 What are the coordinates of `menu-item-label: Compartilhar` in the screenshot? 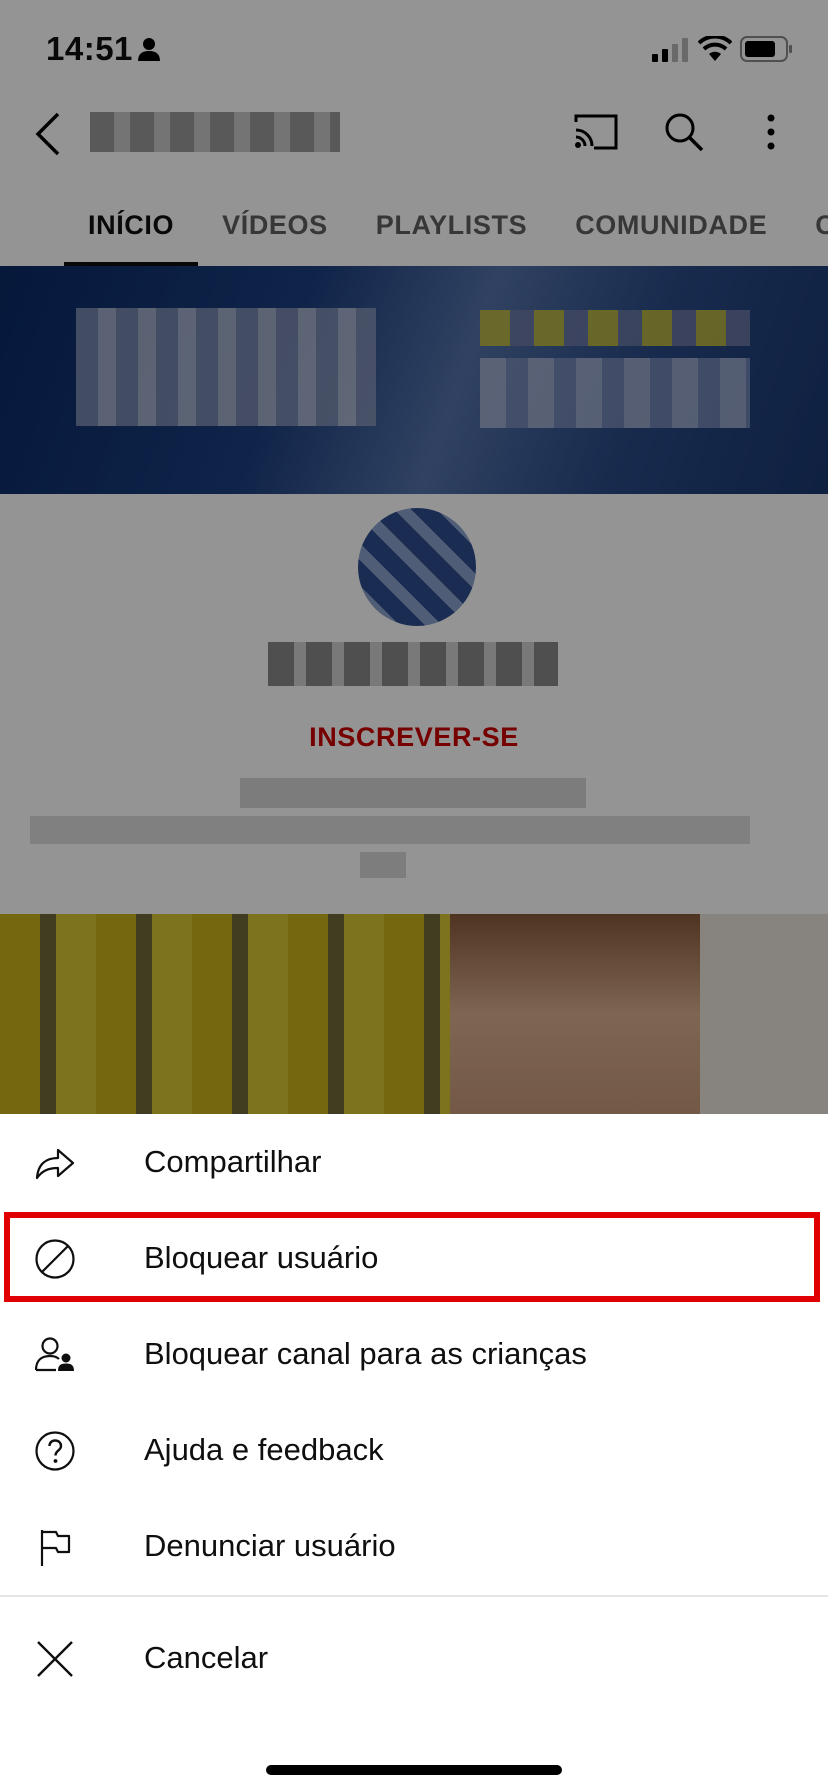 It's located at (233, 1161).